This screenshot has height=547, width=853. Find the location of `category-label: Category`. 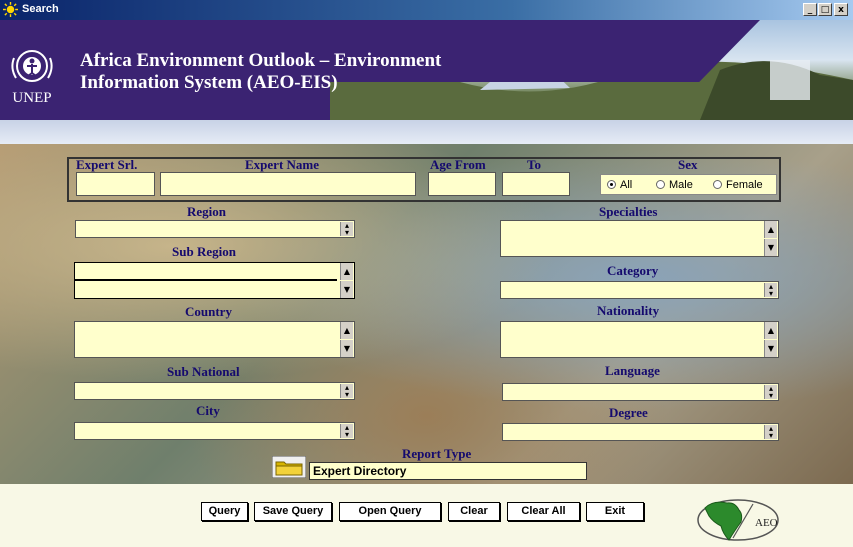

category-label: Category is located at coordinates (633, 270).